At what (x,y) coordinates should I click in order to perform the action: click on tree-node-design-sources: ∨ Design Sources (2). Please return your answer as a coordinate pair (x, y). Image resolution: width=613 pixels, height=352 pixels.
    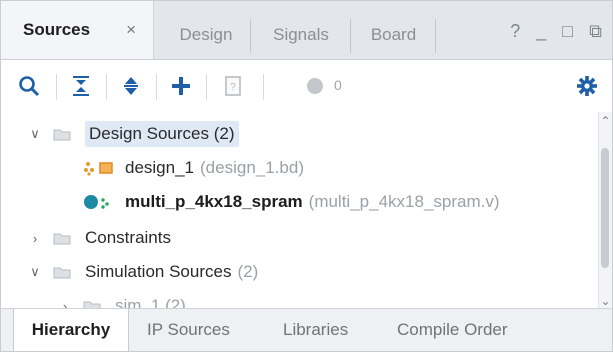
    Looking at the image, I should click on (133, 134).